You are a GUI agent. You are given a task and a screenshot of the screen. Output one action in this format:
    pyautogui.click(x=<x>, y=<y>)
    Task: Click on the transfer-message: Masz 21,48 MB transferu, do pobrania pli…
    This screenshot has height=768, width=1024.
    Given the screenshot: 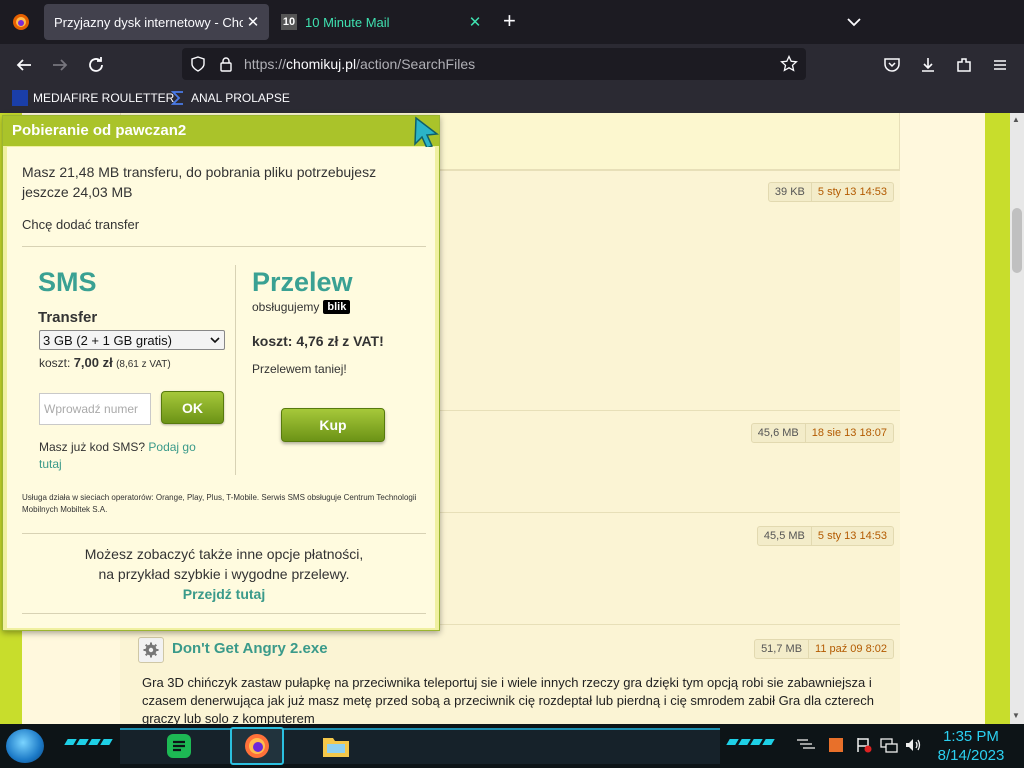 What is the action you would take?
    pyautogui.click(x=199, y=182)
    